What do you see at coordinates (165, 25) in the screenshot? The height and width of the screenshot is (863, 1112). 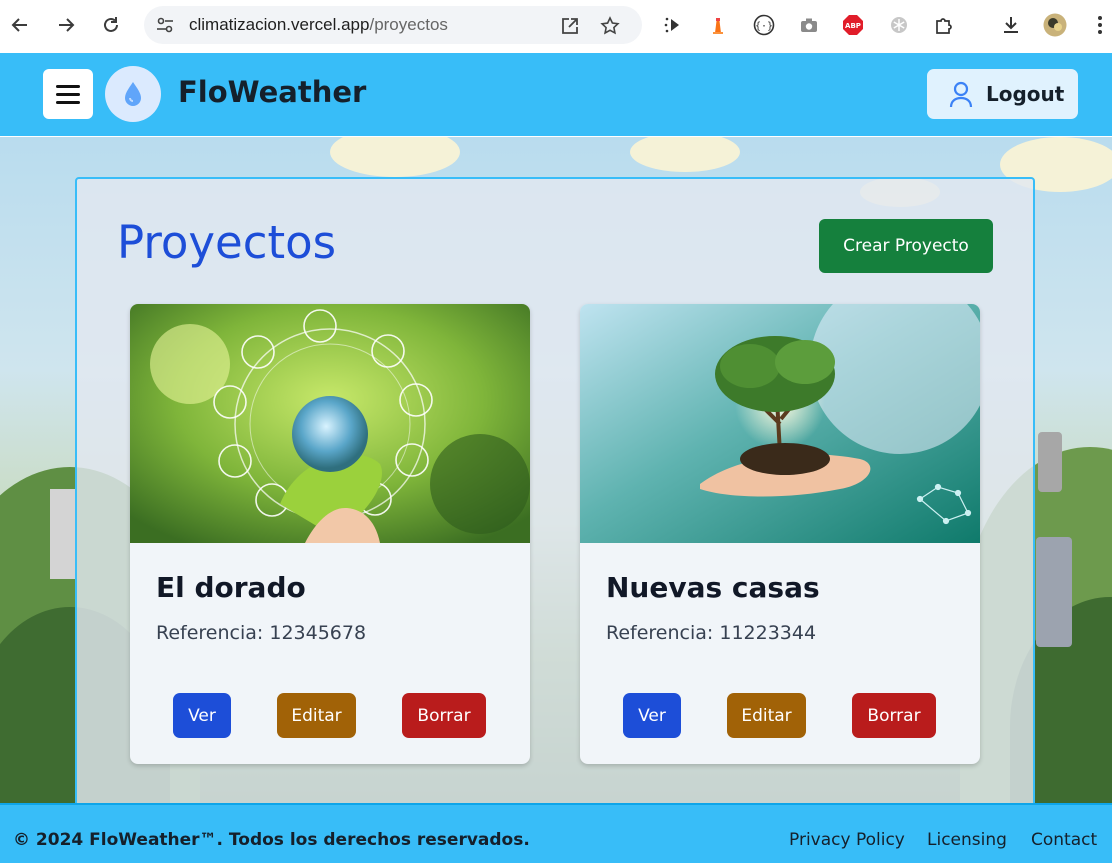 I see `site-settings-icon` at bounding box center [165, 25].